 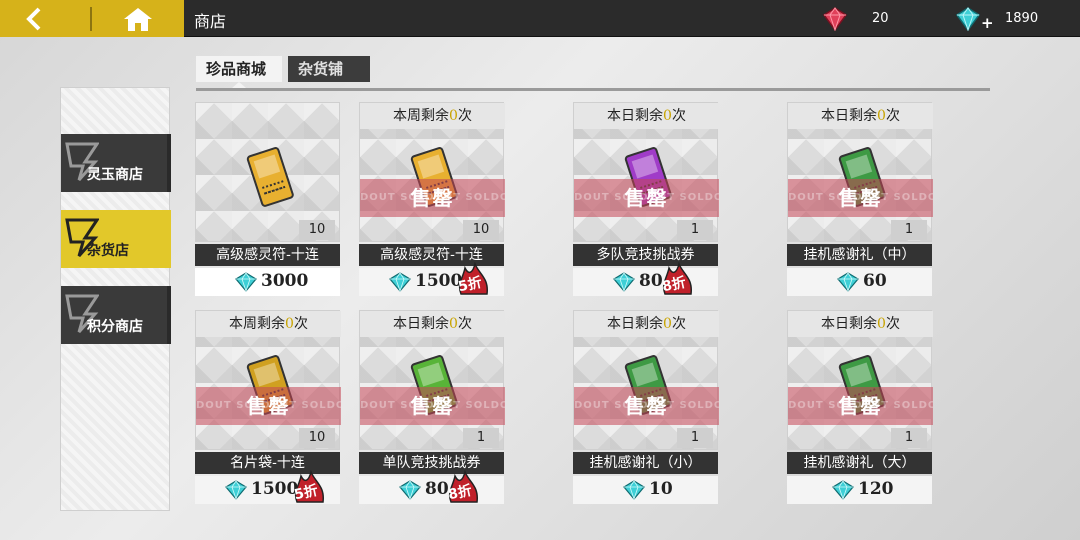 What do you see at coordinates (115, 327) in the screenshot?
I see `sidebar-item-label: 积分商店` at bounding box center [115, 327].